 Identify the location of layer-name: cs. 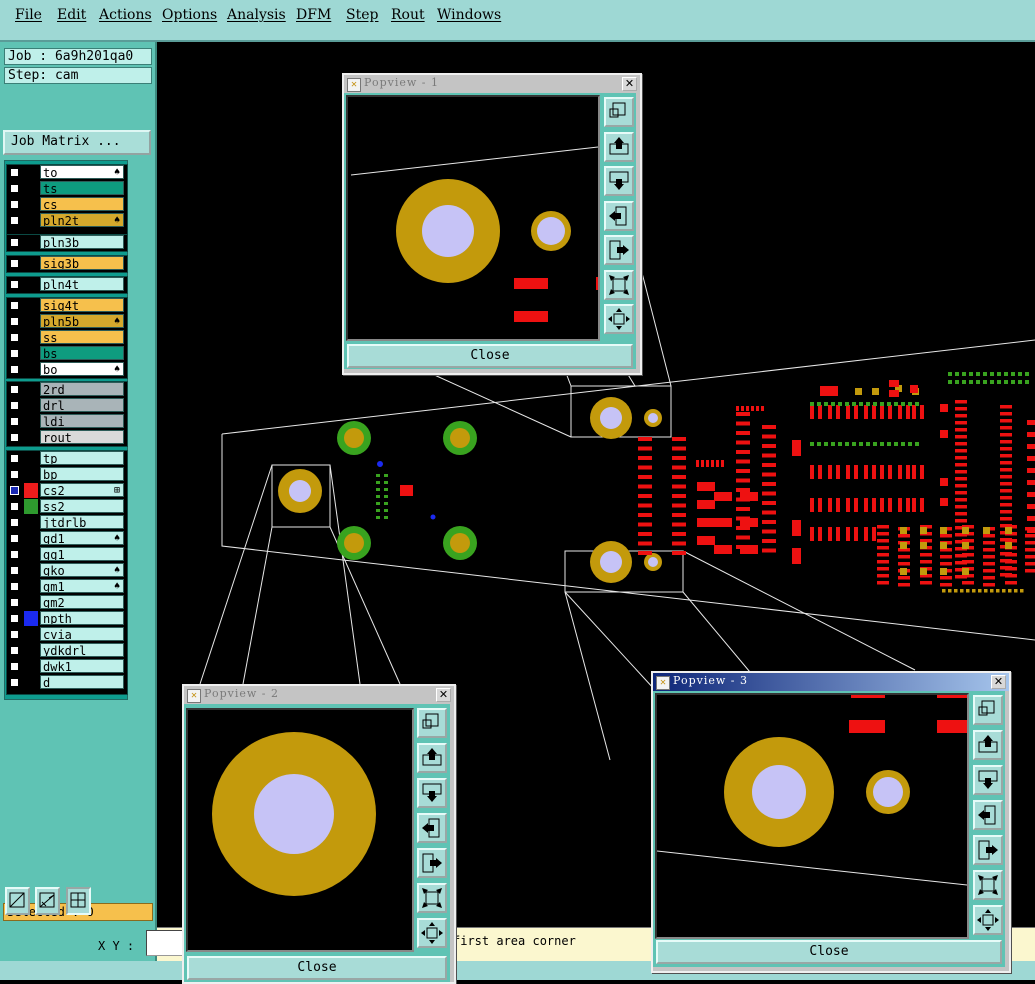
(82, 204).